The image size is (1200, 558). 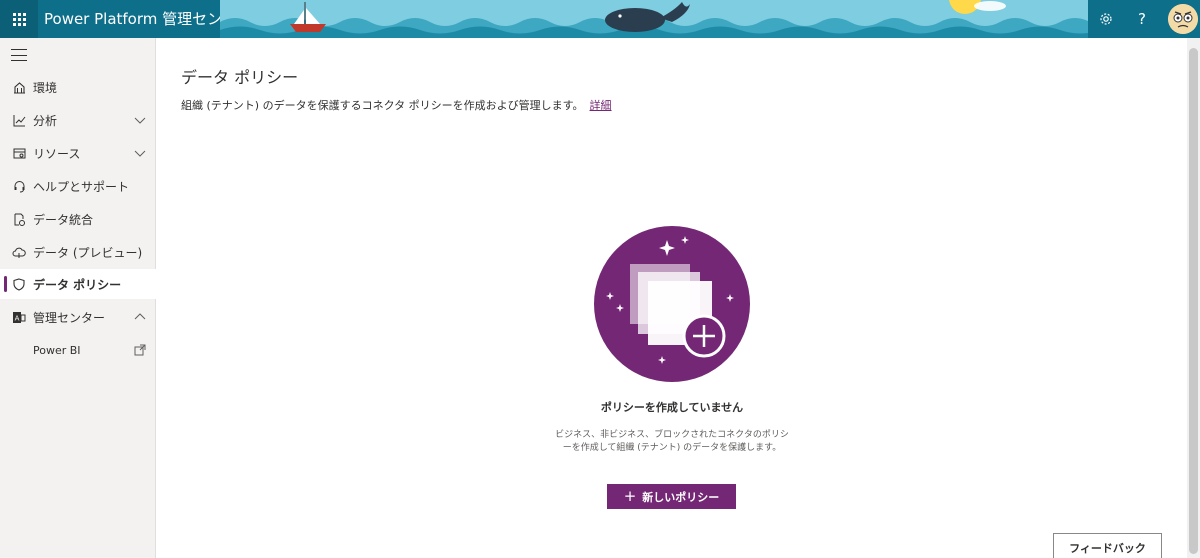 I want to click on new-policy-button: + 新しいポリシー, so click(x=671, y=496).